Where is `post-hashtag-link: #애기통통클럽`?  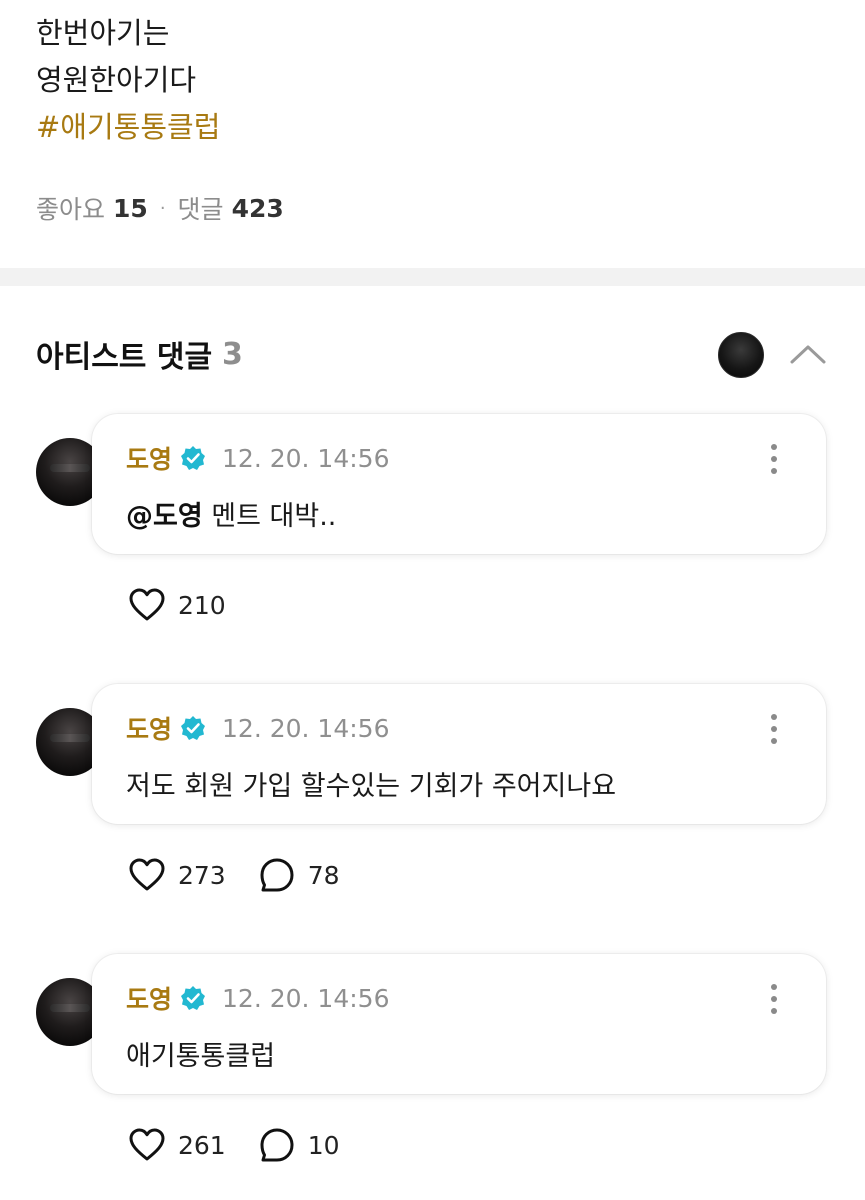
post-hashtag-link: #애기통통클럽 is located at coordinates (128, 127).